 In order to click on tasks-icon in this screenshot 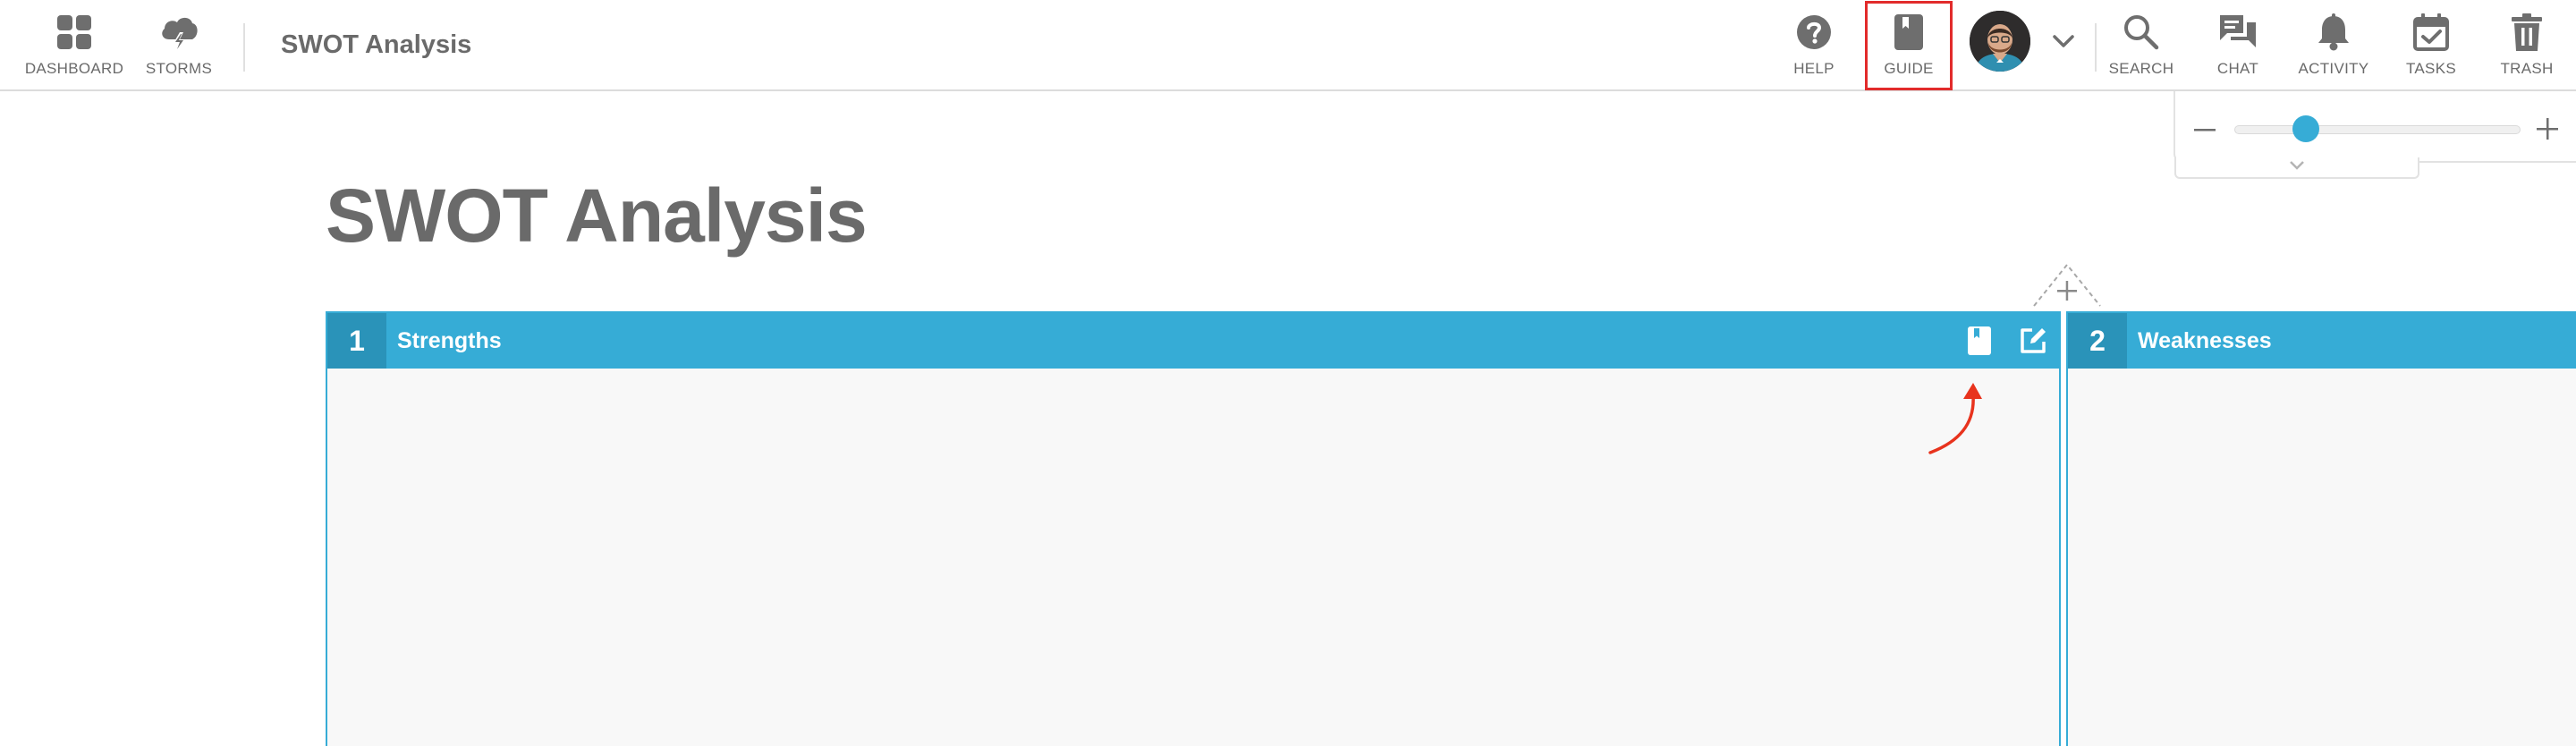, I will do `click(2431, 32)`.